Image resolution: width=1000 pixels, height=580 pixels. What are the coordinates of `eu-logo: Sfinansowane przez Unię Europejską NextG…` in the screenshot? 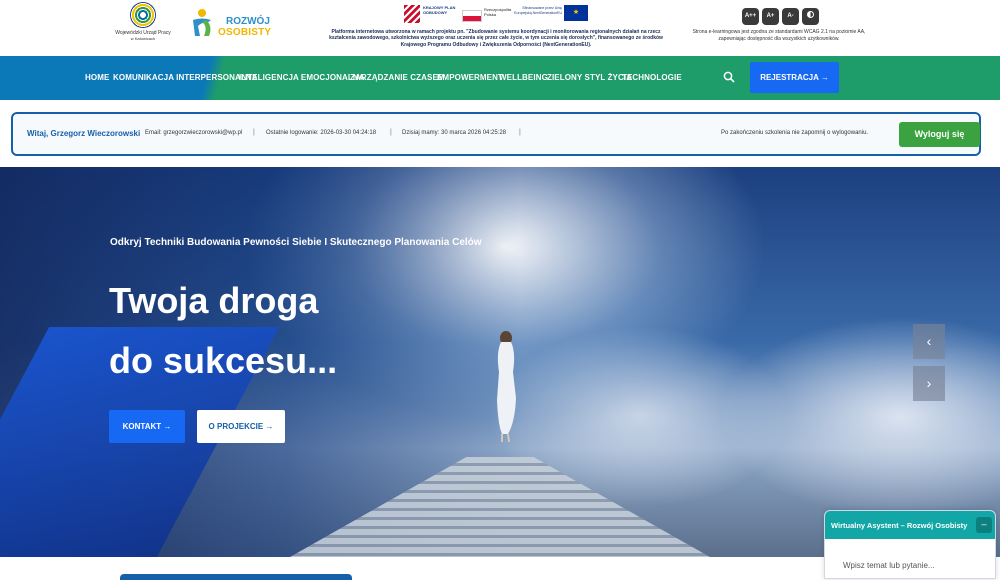 It's located at (551, 15).